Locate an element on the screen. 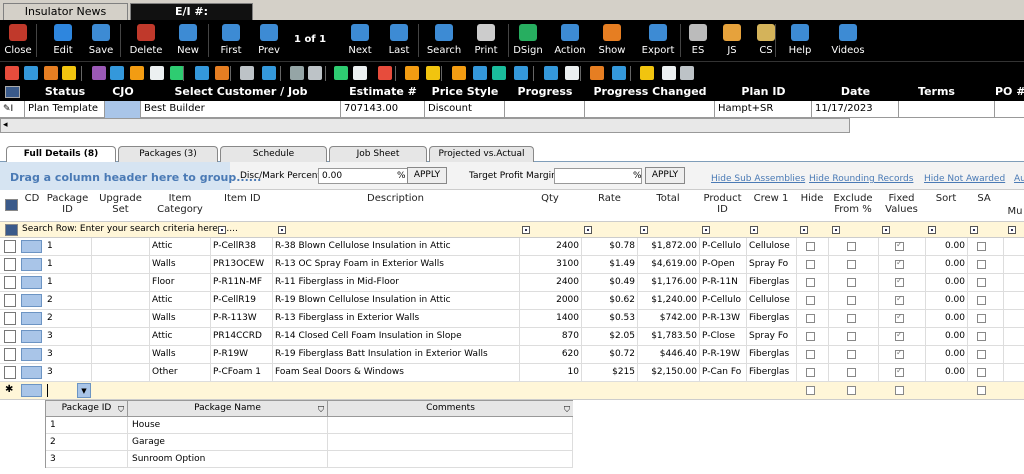  delete-button: Delete is located at coordinates (146, 40).